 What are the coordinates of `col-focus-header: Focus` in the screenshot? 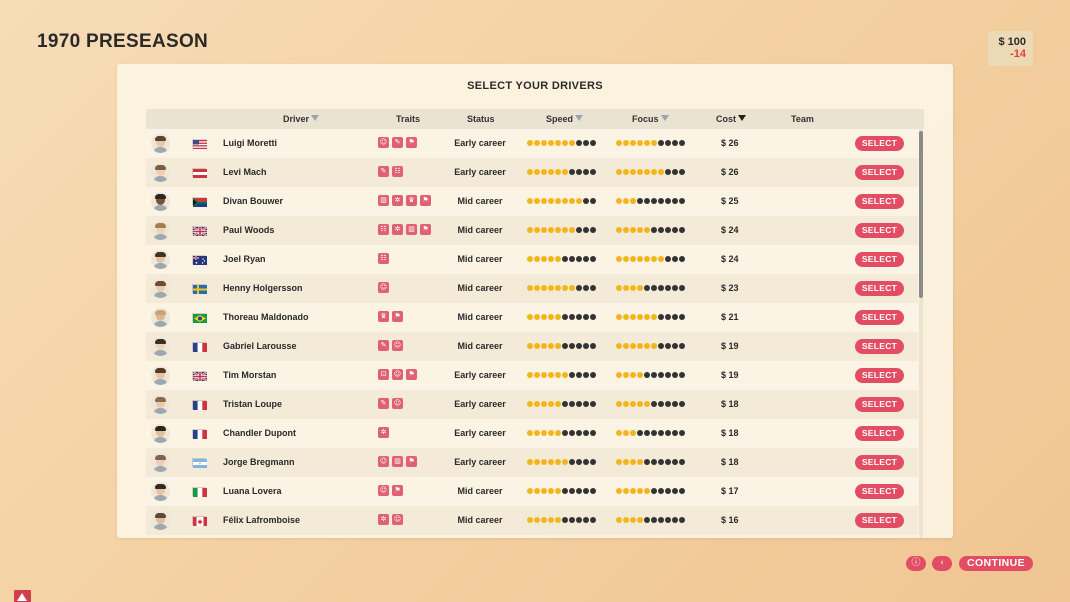 It's located at (650, 119).